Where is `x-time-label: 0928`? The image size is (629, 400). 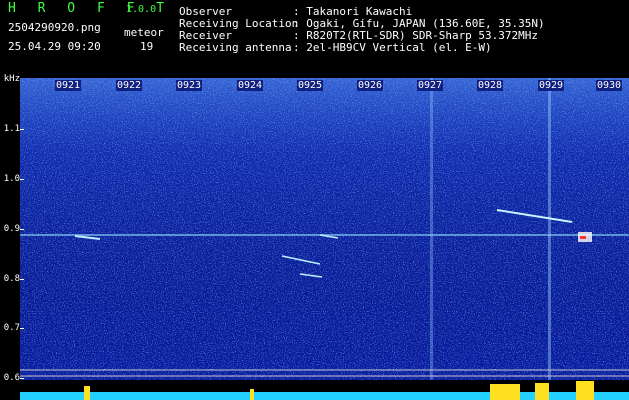
x-time-label: 0928 is located at coordinates (490, 85).